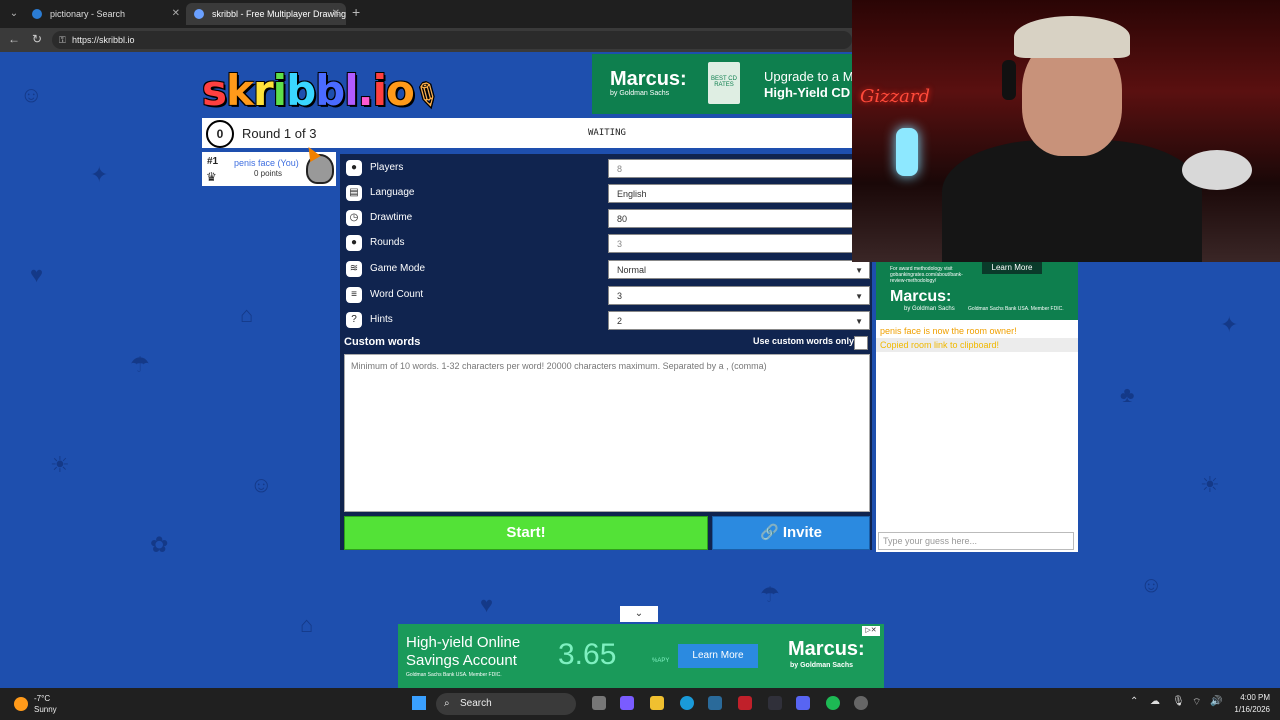 Image resolution: width=1280 pixels, height=720 pixels. I want to click on timer-clock-icon: 0, so click(220, 134).